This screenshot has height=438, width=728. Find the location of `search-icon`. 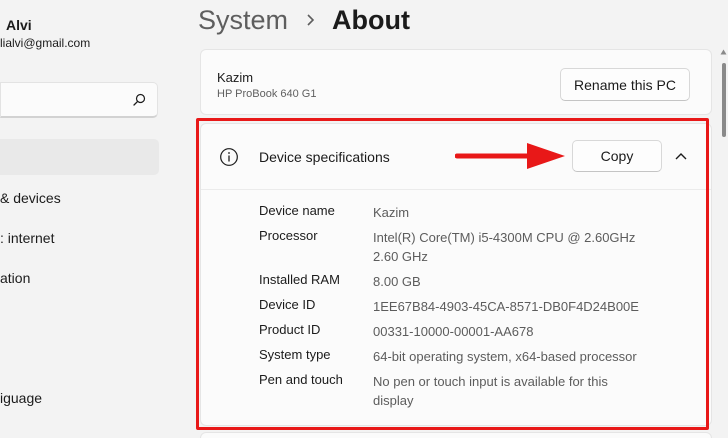

search-icon is located at coordinates (139, 100).